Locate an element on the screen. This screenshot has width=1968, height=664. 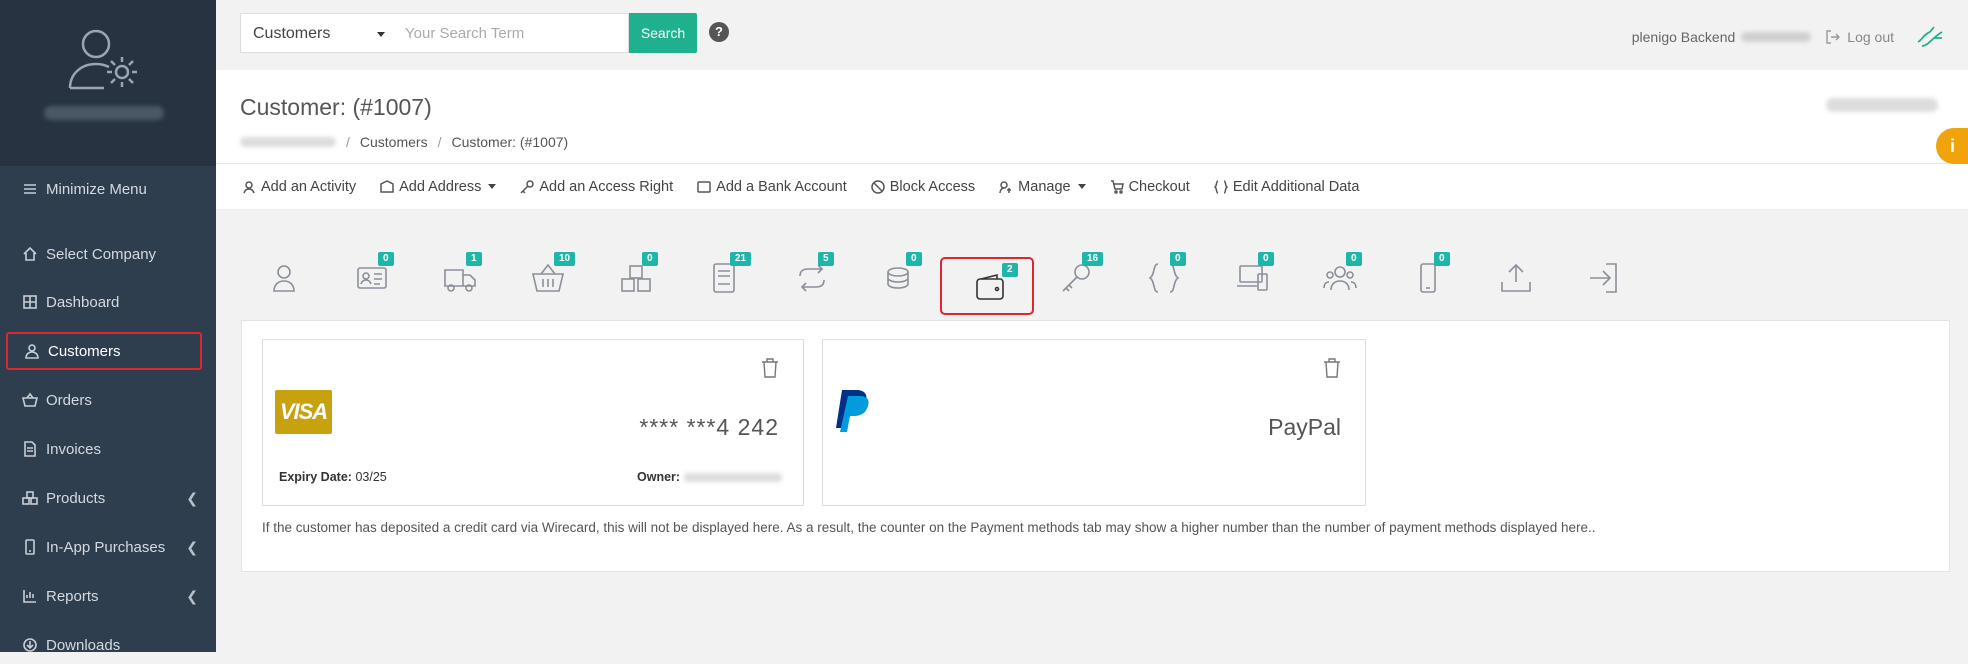
breadcrumb-current: Customer: (#1007) is located at coordinates (510, 142).